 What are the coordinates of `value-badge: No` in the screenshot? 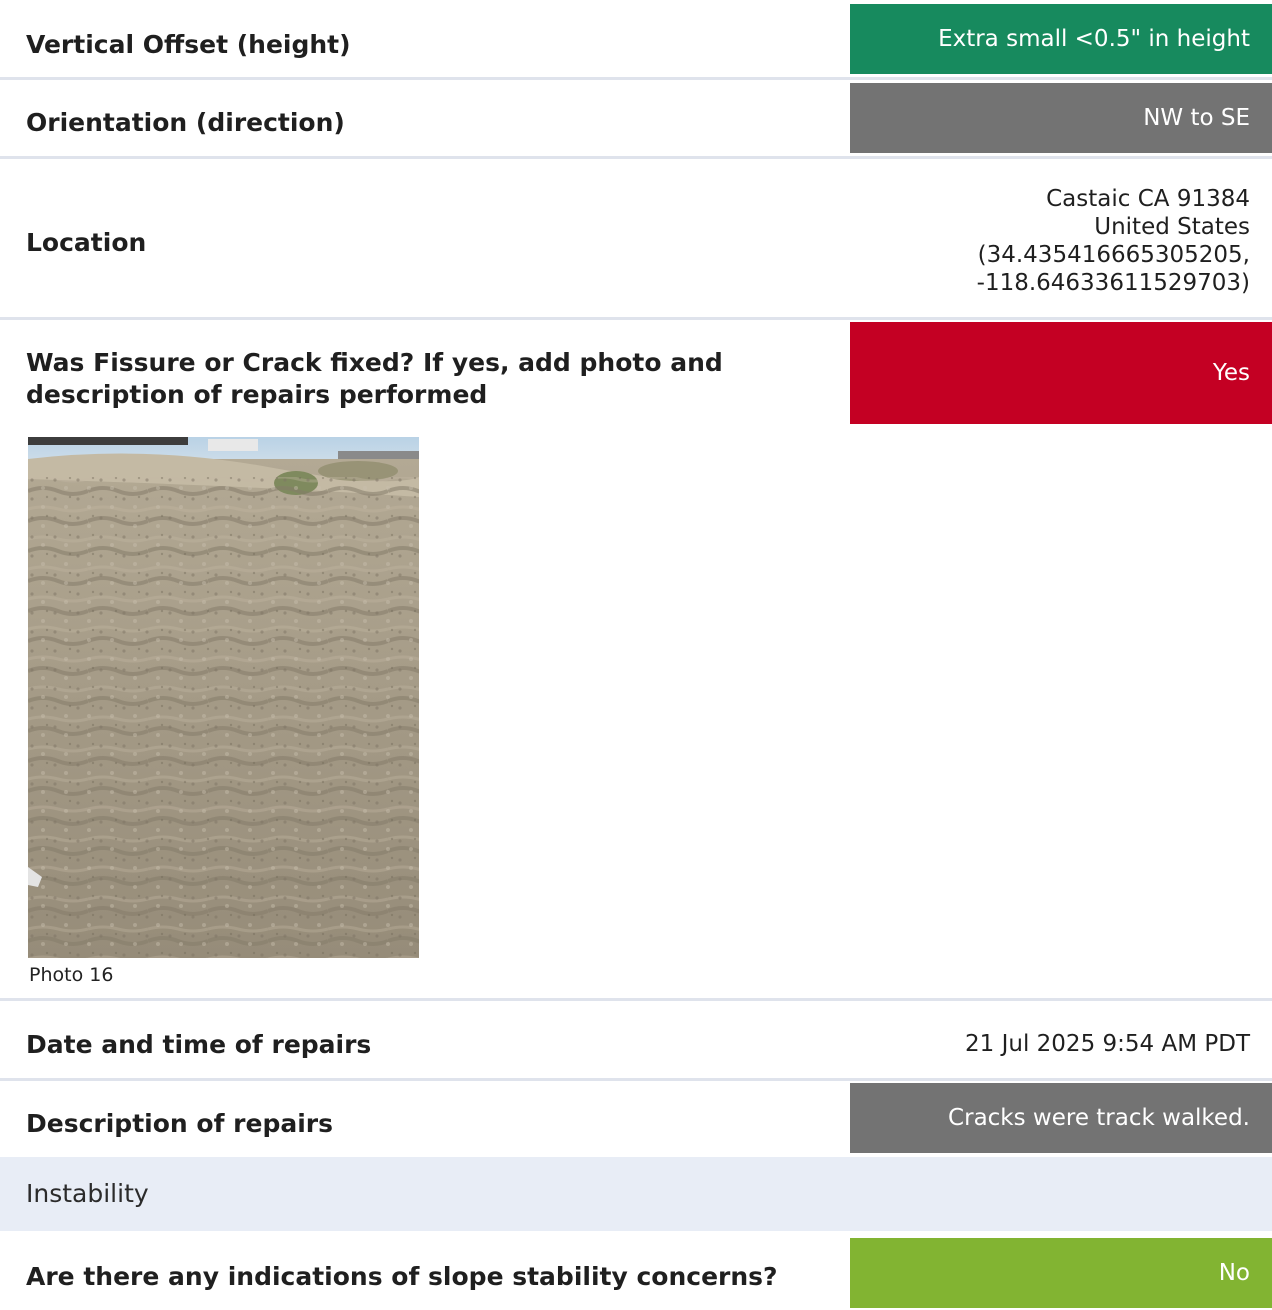 It's located at (1061, 1273).